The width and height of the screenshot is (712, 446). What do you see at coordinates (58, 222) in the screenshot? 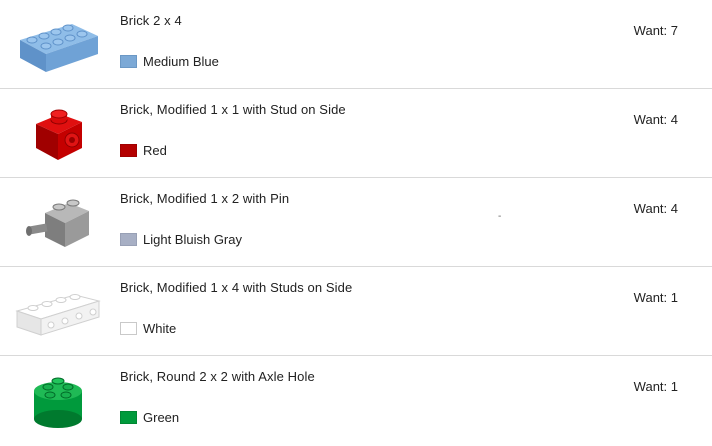
I see `brick-1x2-pin-icon` at bounding box center [58, 222].